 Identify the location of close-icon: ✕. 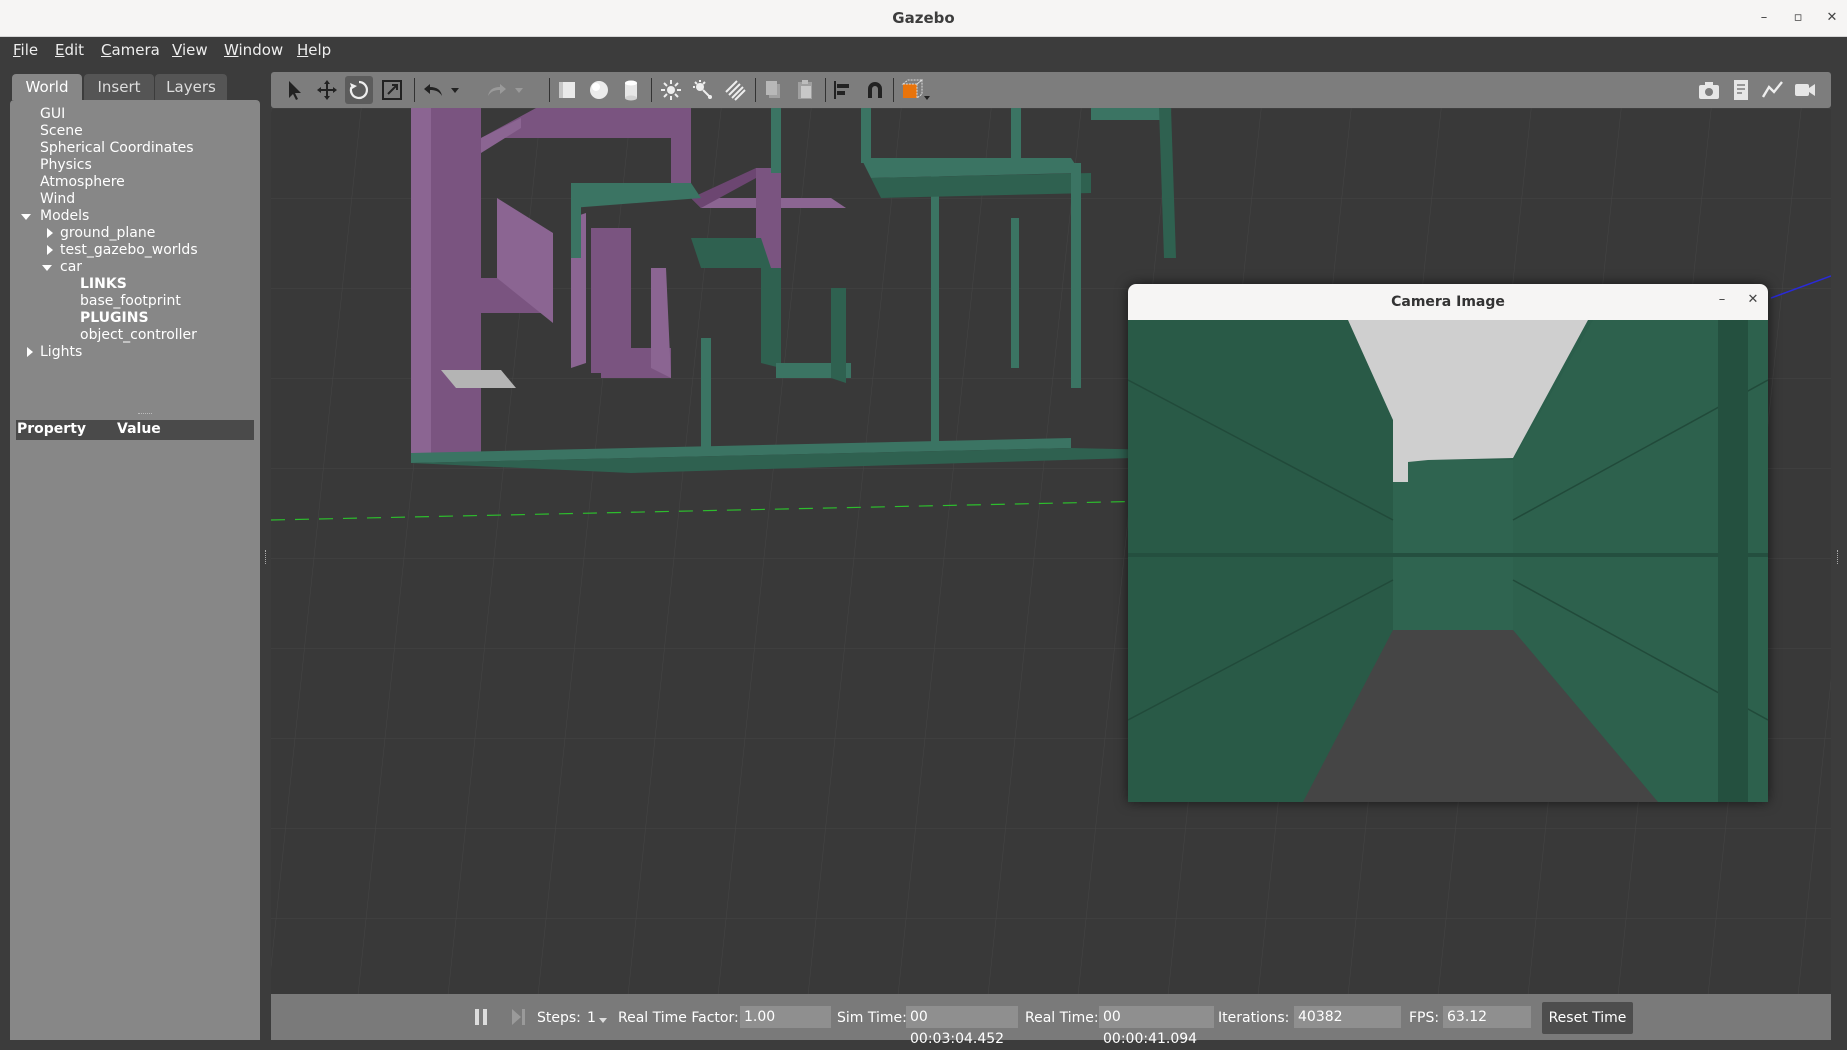
(1832, 18).